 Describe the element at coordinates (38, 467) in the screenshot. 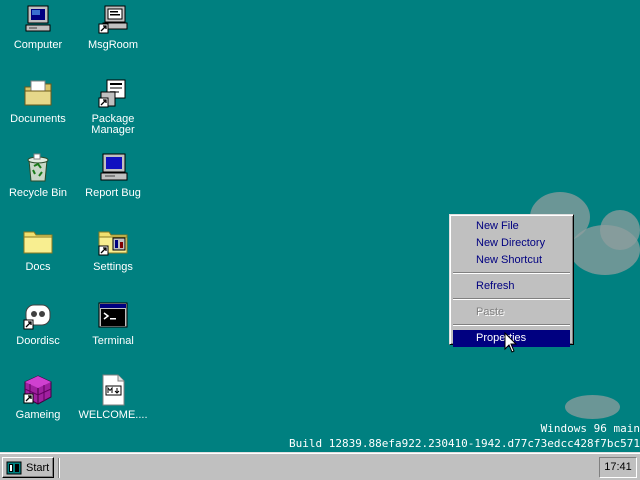

I see `start-button-label: Start` at that location.